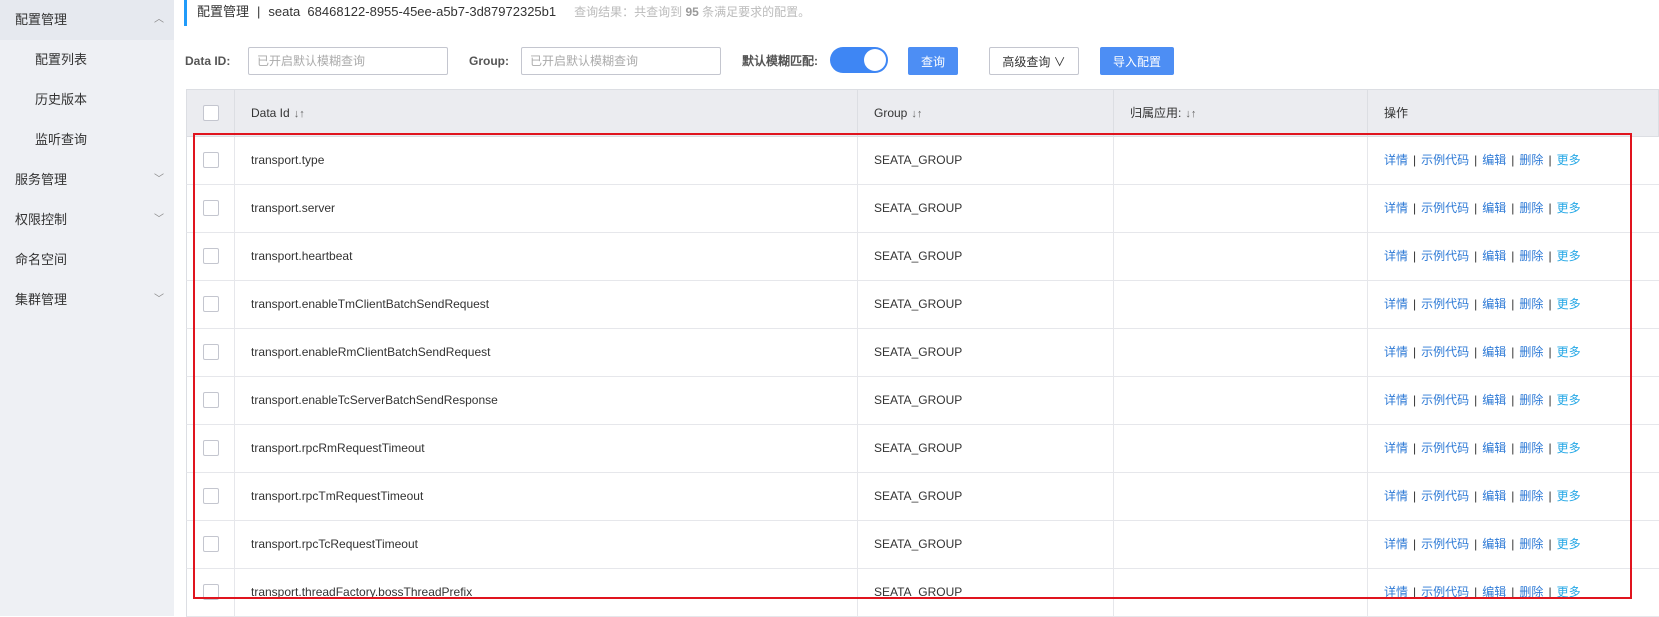 Image resolution: width=1659 pixels, height=617 pixels. I want to click on advanced-query-button: 高级查询 ∨, so click(1034, 61).